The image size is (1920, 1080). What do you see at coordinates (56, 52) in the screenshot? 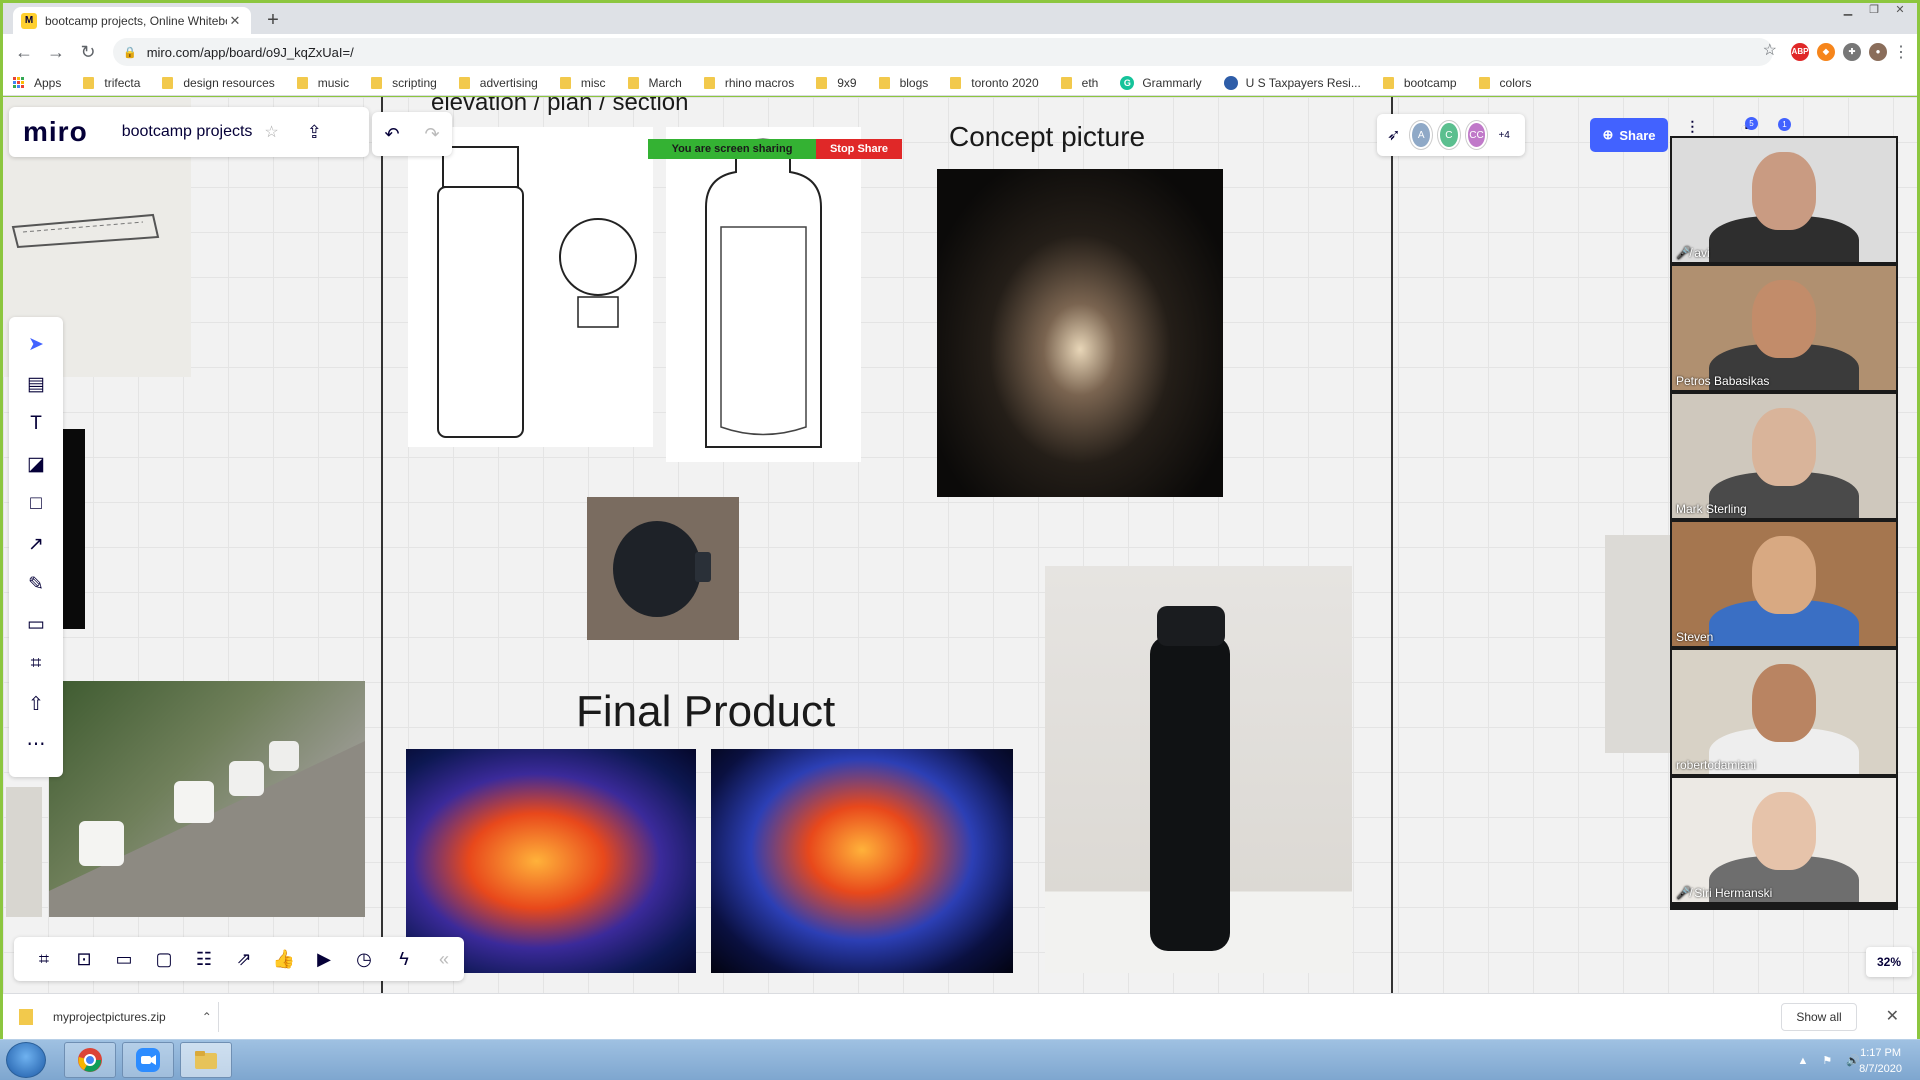
I see `forward-icon: →` at bounding box center [56, 52].